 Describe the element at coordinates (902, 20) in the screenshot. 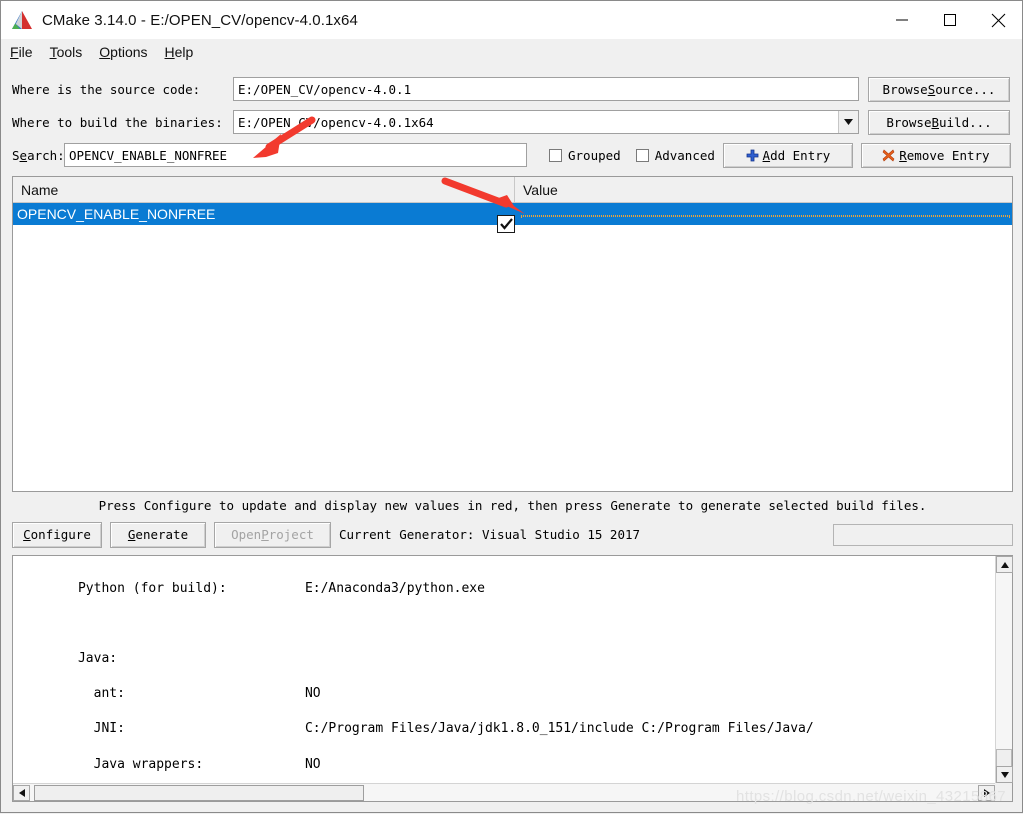

I see `minimize-icon` at that location.